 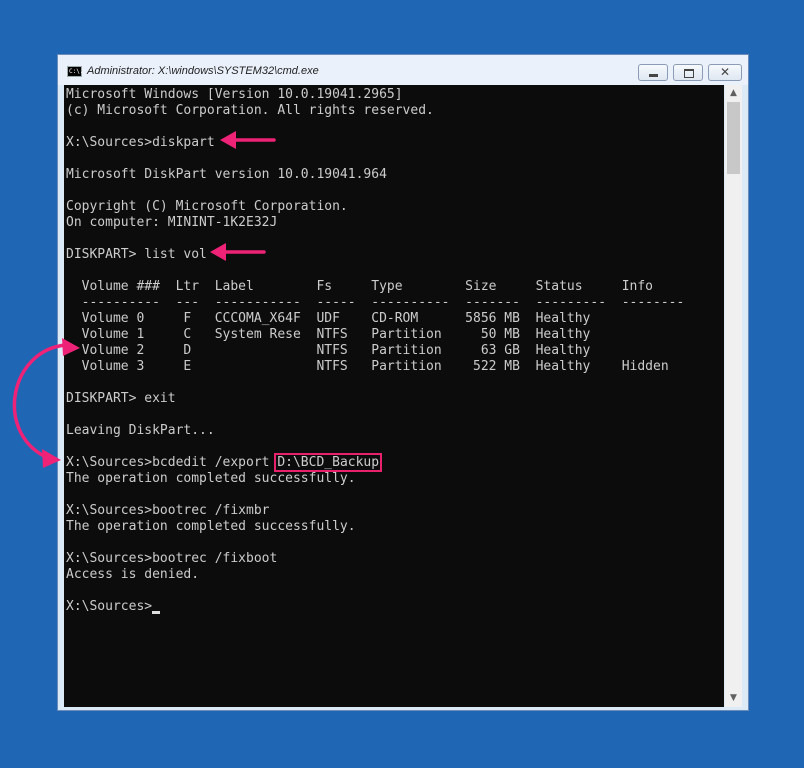 I want to click on maximize-icon, so click(x=688, y=72).